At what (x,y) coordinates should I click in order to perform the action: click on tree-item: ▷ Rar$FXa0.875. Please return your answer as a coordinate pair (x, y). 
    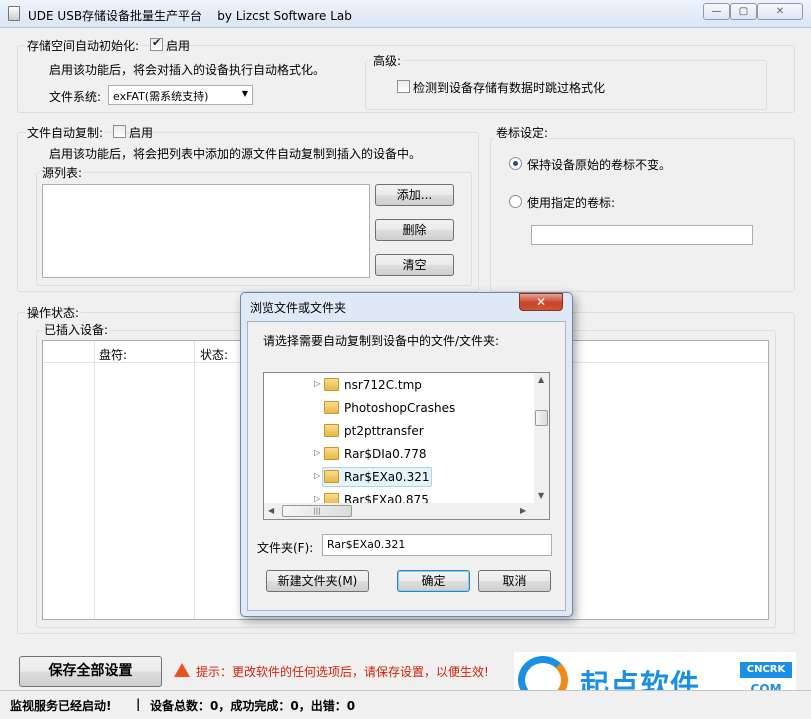
    Looking at the image, I should click on (399, 496).